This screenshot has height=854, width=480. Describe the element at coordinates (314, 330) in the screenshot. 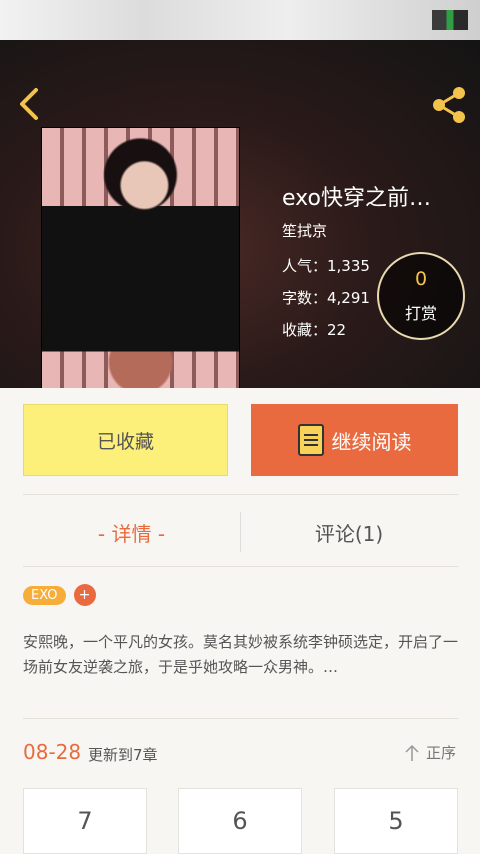

I see `favorites-stat: 收藏：22` at that location.